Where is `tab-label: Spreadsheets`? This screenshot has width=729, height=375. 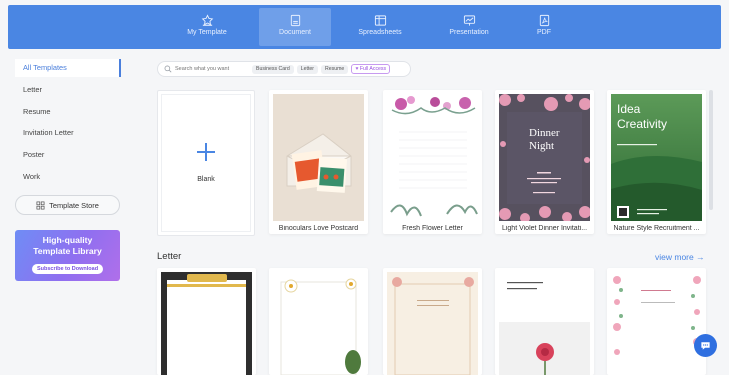 tab-label: Spreadsheets is located at coordinates (380, 32).